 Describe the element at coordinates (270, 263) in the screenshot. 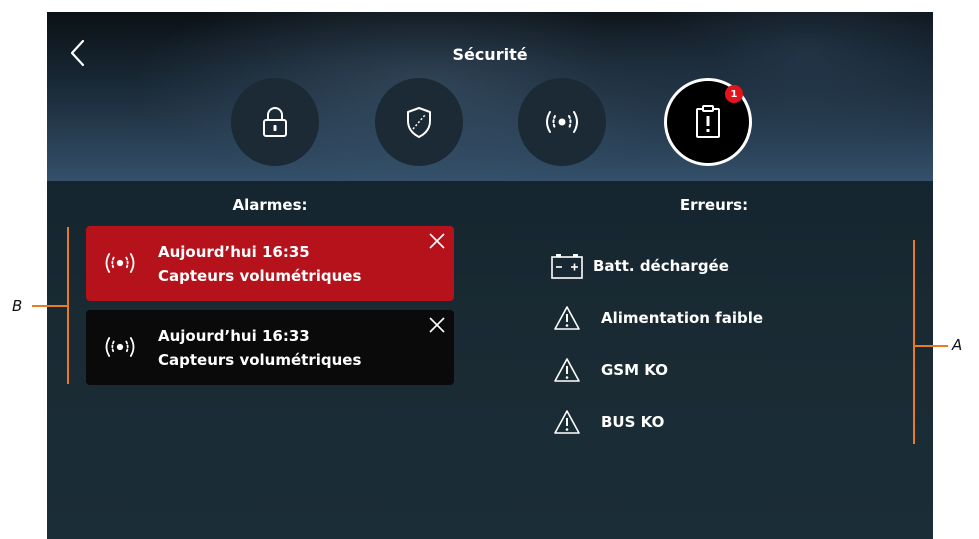

I see `alarm-card: Aujourd’hui 16:35 Capteurs volumétriques` at that location.